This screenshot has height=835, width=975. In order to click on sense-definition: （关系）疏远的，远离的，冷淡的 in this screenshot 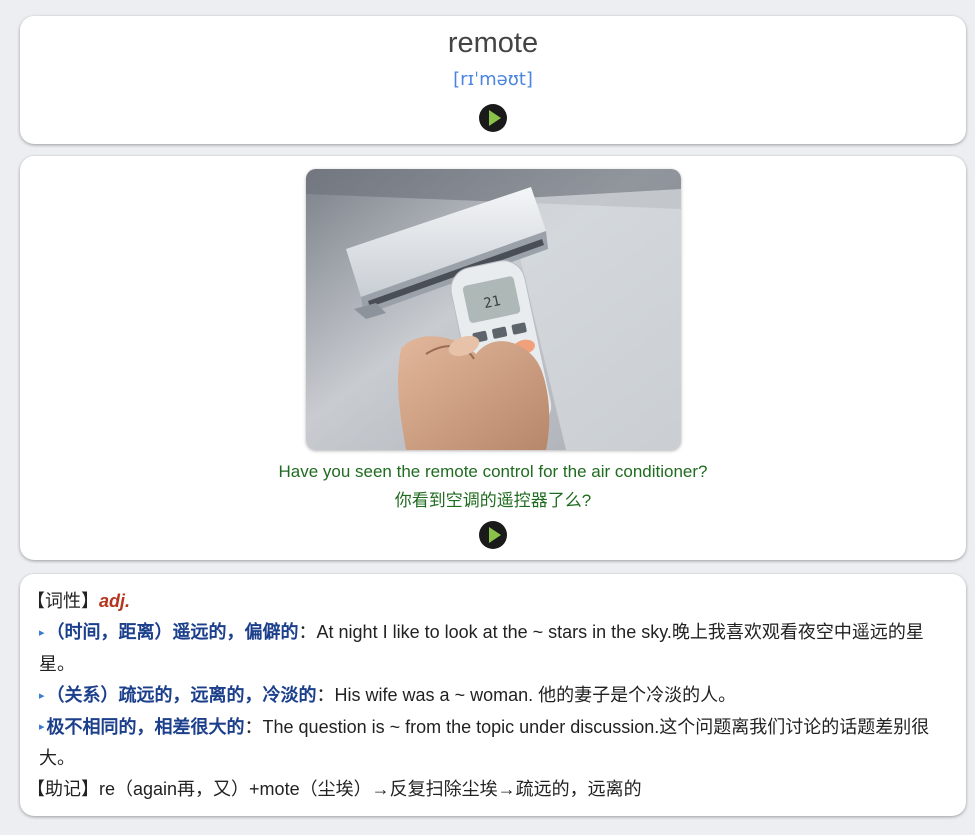, I will do `click(181, 694)`.